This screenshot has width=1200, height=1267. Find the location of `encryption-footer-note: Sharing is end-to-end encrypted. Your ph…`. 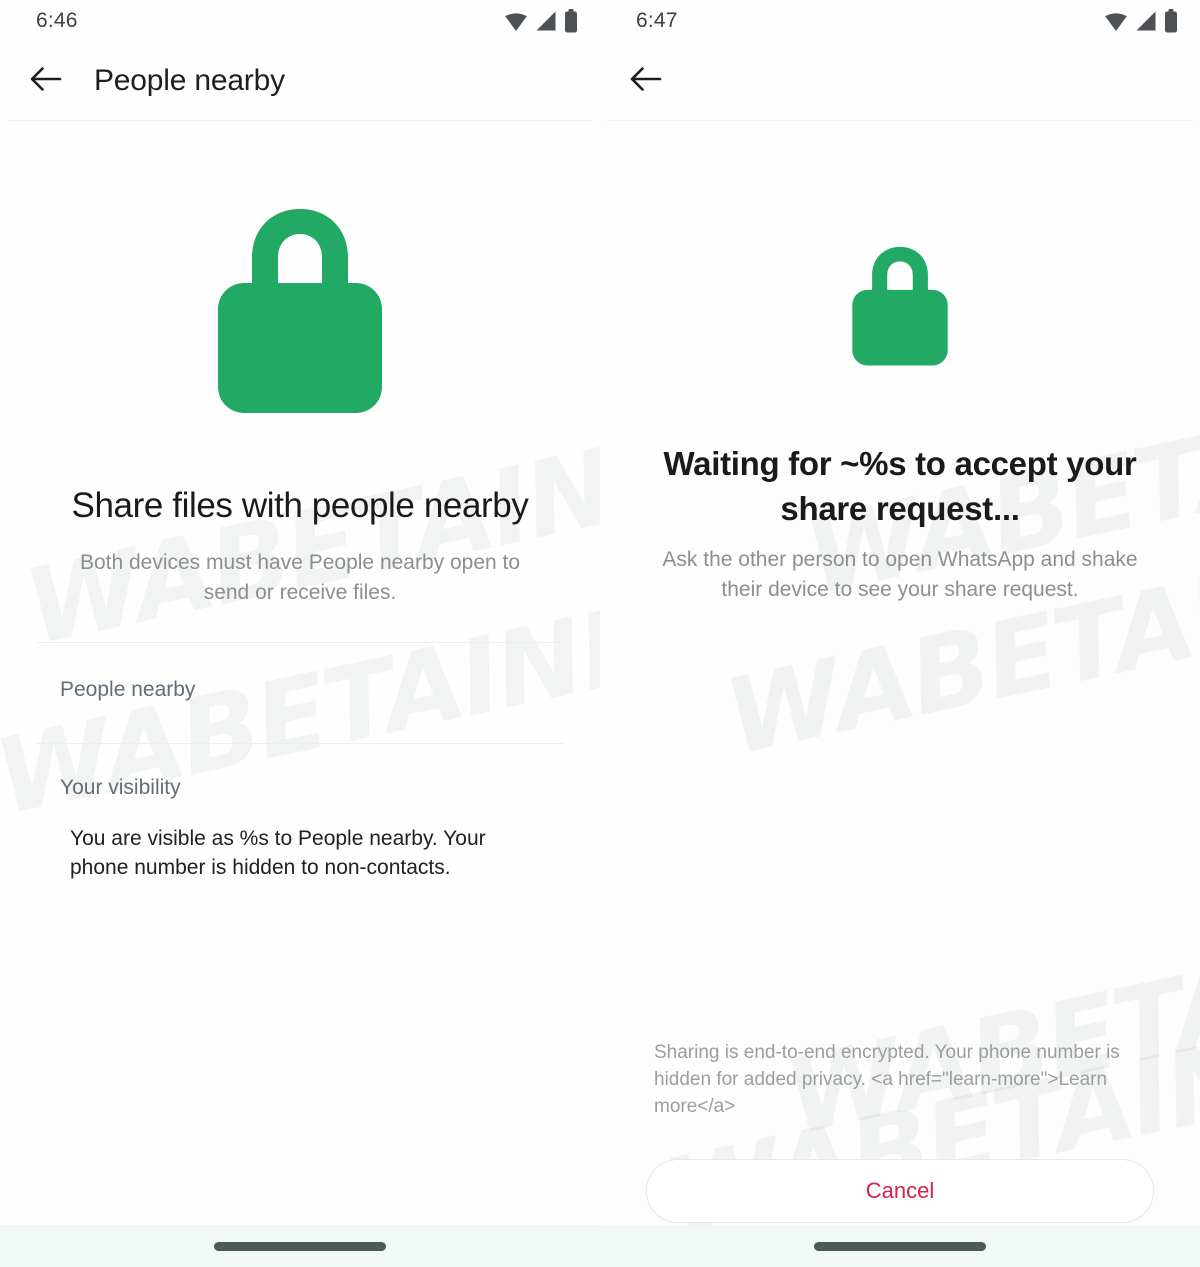

encryption-footer-note: Sharing is end-to-end encrypted. Your ph… is located at coordinates (887, 1080).